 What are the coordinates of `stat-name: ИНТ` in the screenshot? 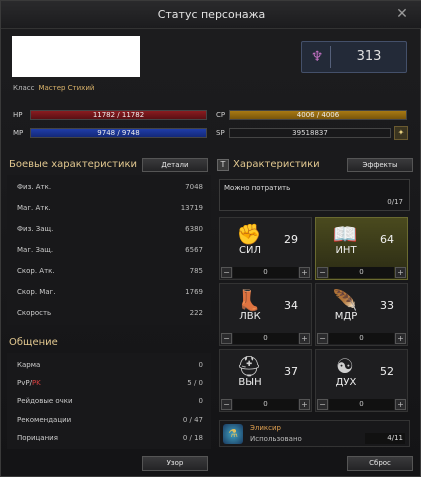 It's located at (346, 250).